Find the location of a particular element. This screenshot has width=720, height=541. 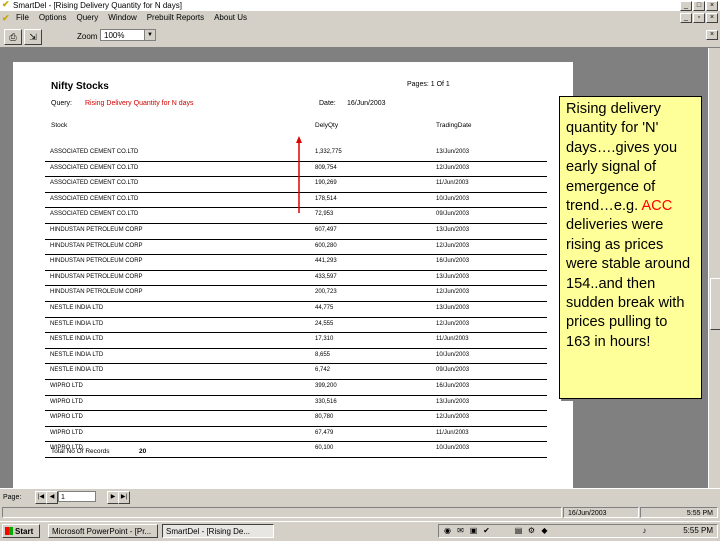

page-label: Page: is located at coordinates (12, 497).